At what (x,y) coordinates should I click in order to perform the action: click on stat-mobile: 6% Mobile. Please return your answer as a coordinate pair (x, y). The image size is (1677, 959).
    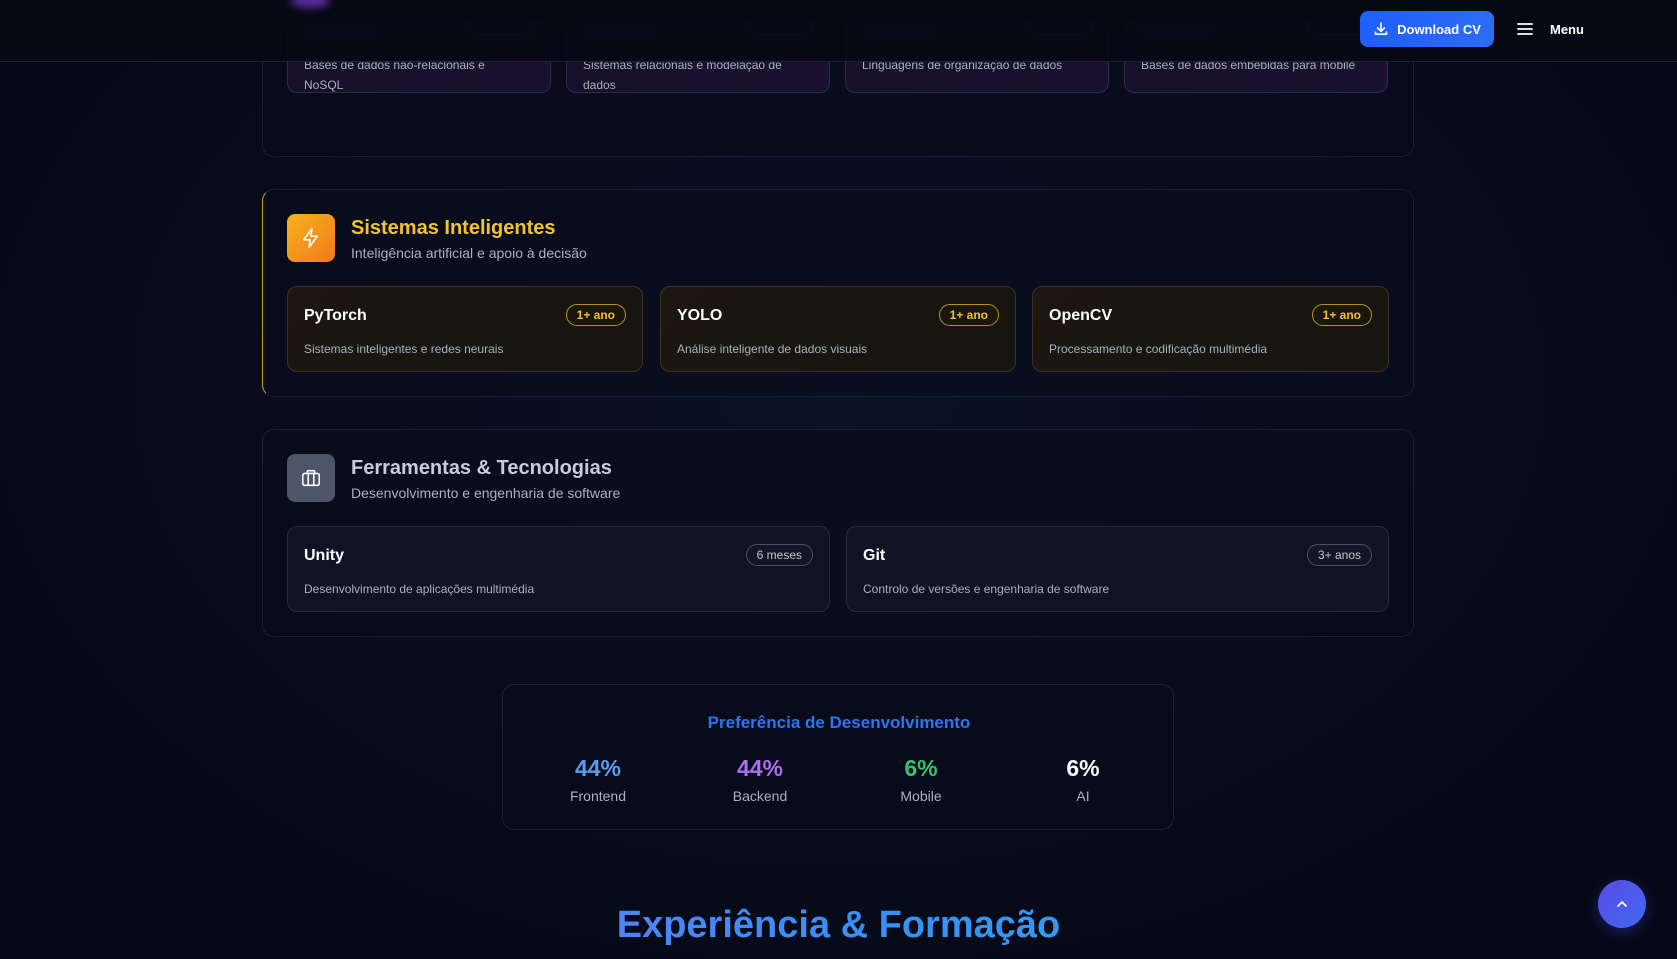
    Looking at the image, I should click on (921, 779).